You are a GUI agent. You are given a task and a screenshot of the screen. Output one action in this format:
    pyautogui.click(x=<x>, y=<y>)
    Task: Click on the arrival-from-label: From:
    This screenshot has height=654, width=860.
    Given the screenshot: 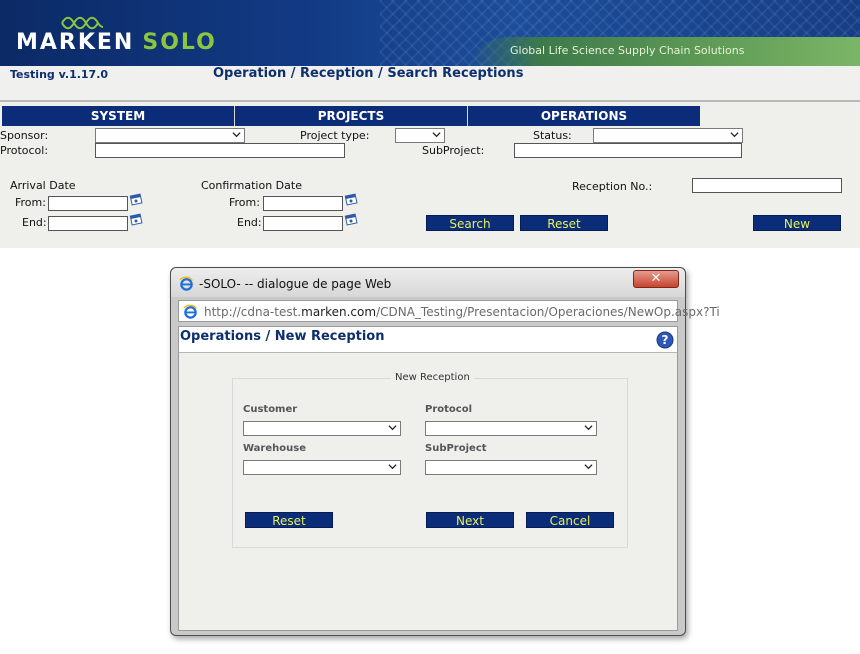 What is the action you would take?
    pyautogui.click(x=30, y=202)
    